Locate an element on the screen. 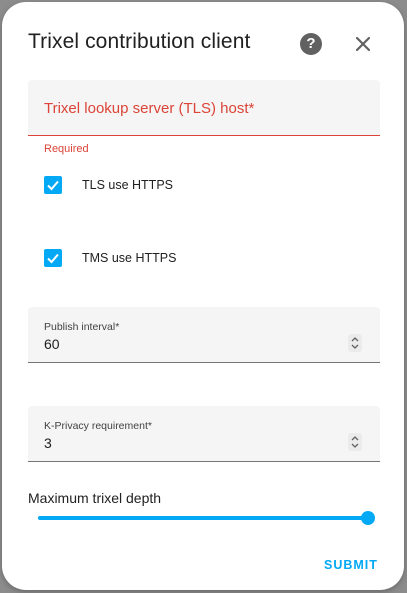 The image size is (407, 593). tls-host-helper-text: Required is located at coordinates (66, 149).